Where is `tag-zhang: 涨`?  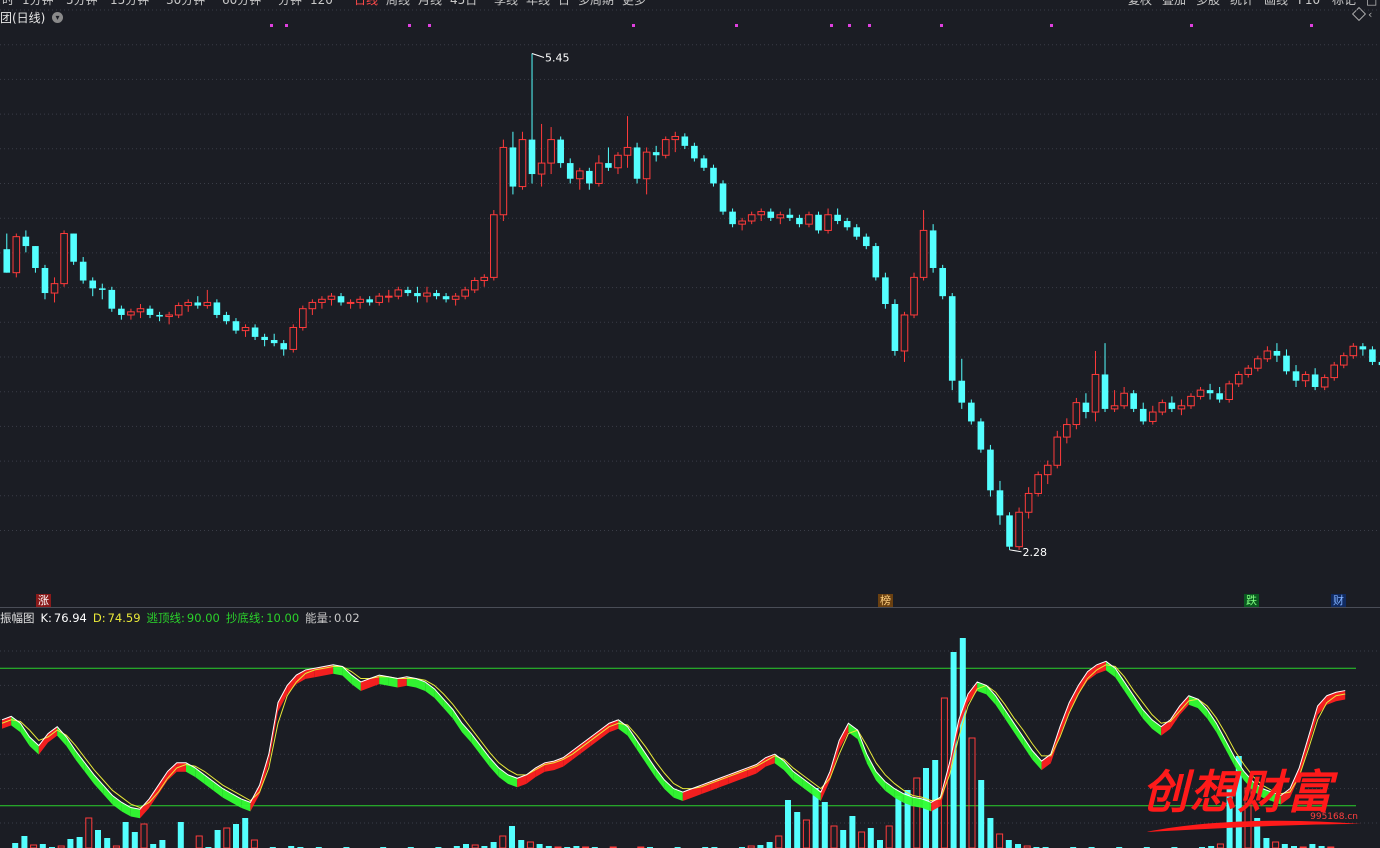
tag-zhang: 涨 is located at coordinates (43, 600).